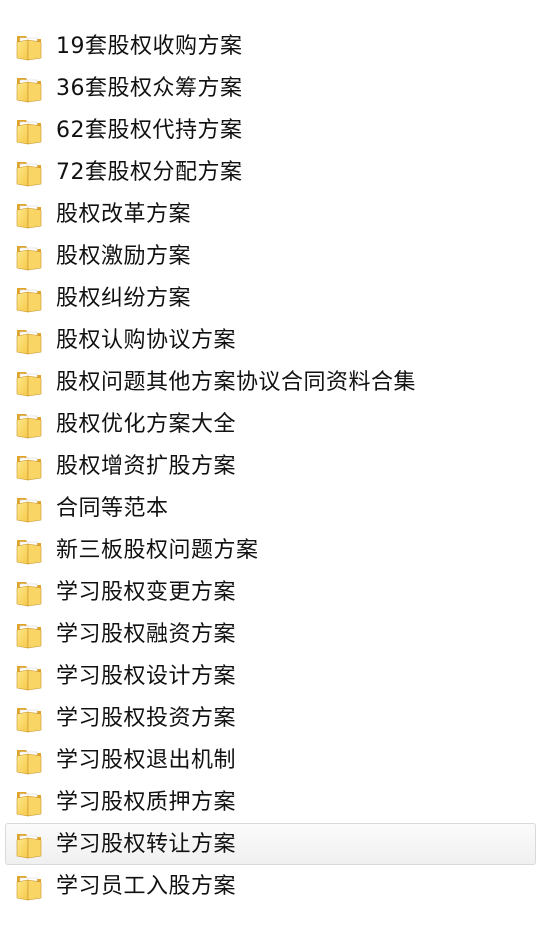 This screenshot has width=536, height=934. Describe the element at coordinates (270, 214) in the screenshot. I see `folder-item: 股权改革方案` at that location.